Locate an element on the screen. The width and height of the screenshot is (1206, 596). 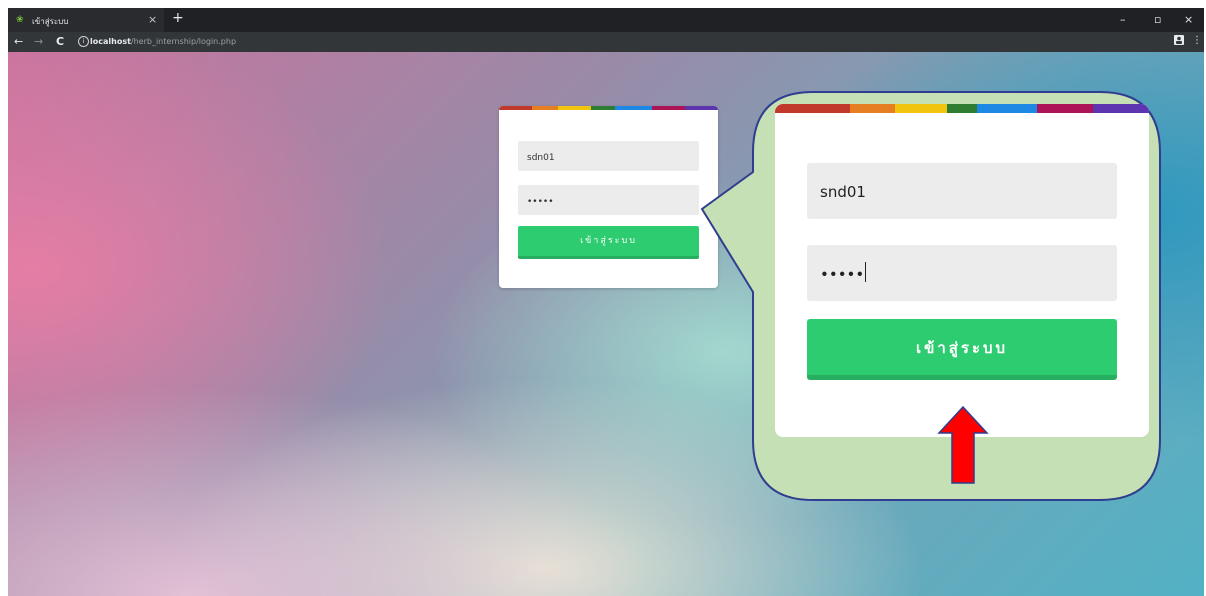
password-input-zoomed: ••••• is located at coordinates (962, 273).